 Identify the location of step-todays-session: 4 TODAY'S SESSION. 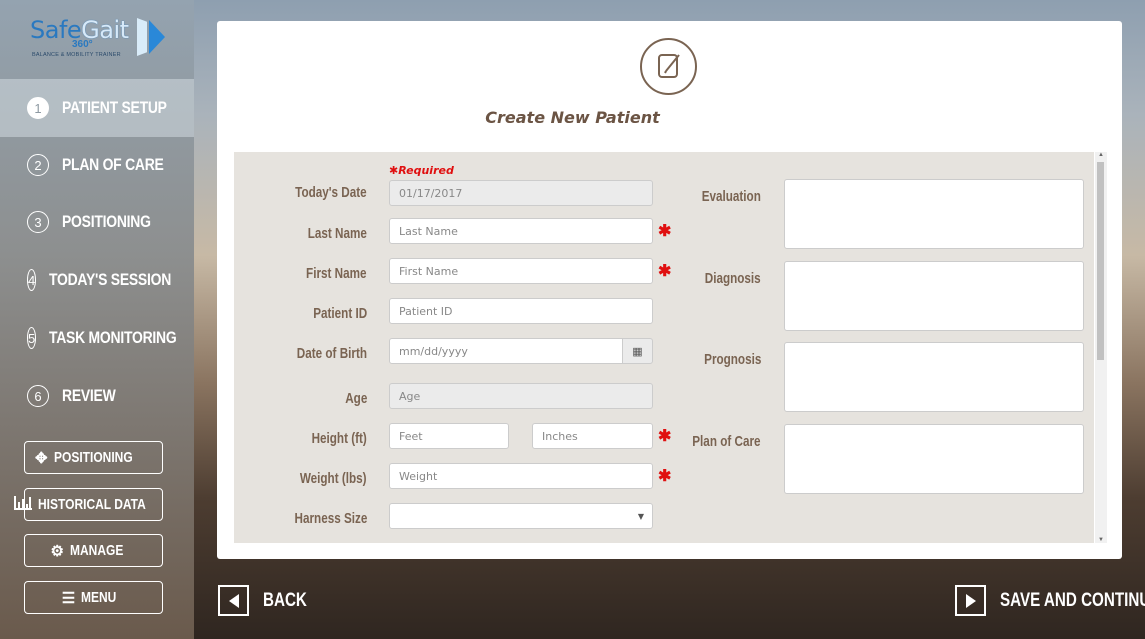
(97, 280).